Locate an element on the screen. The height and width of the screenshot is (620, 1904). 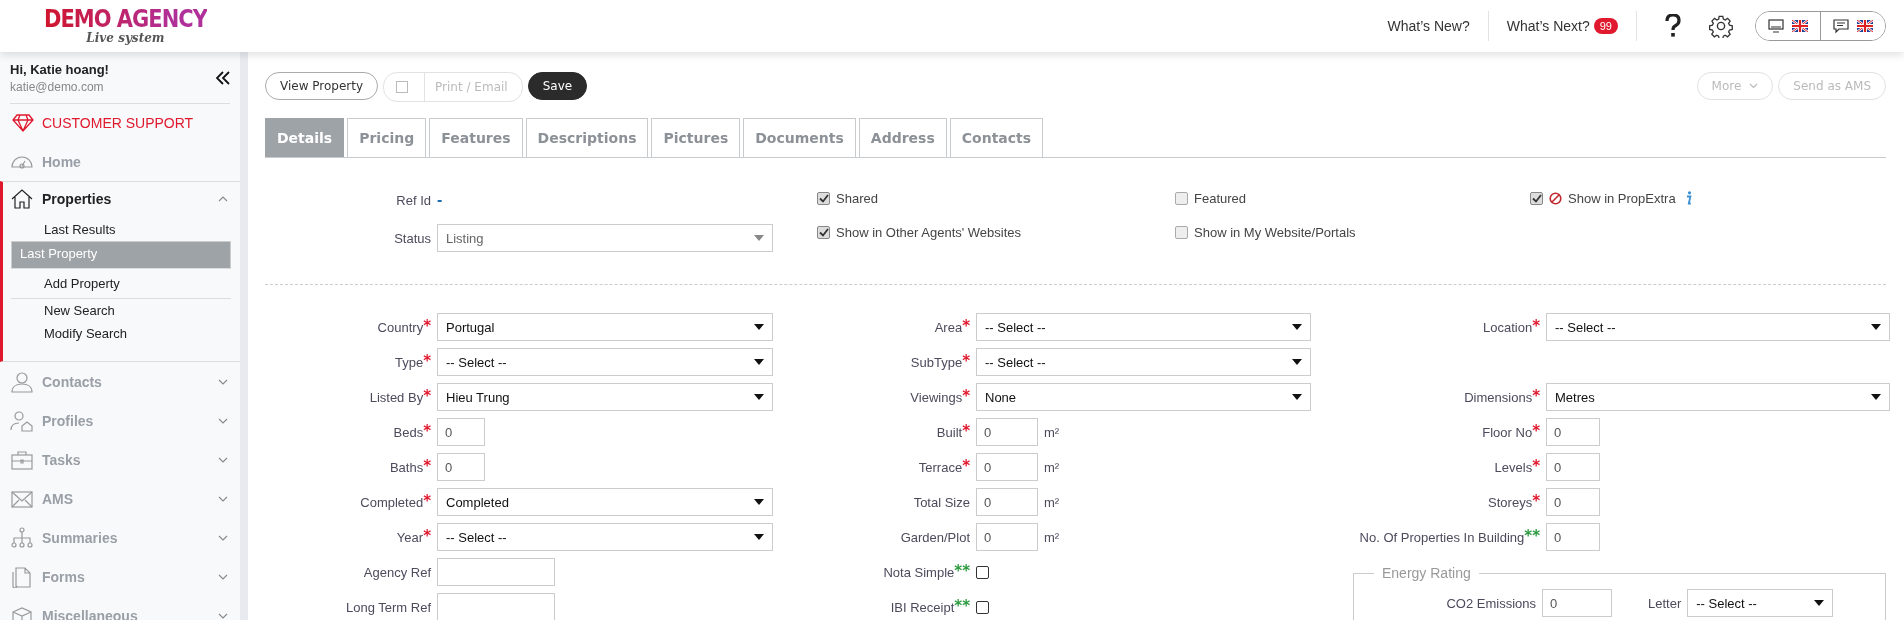
field-label: Floor No is located at coordinates (1507, 432).